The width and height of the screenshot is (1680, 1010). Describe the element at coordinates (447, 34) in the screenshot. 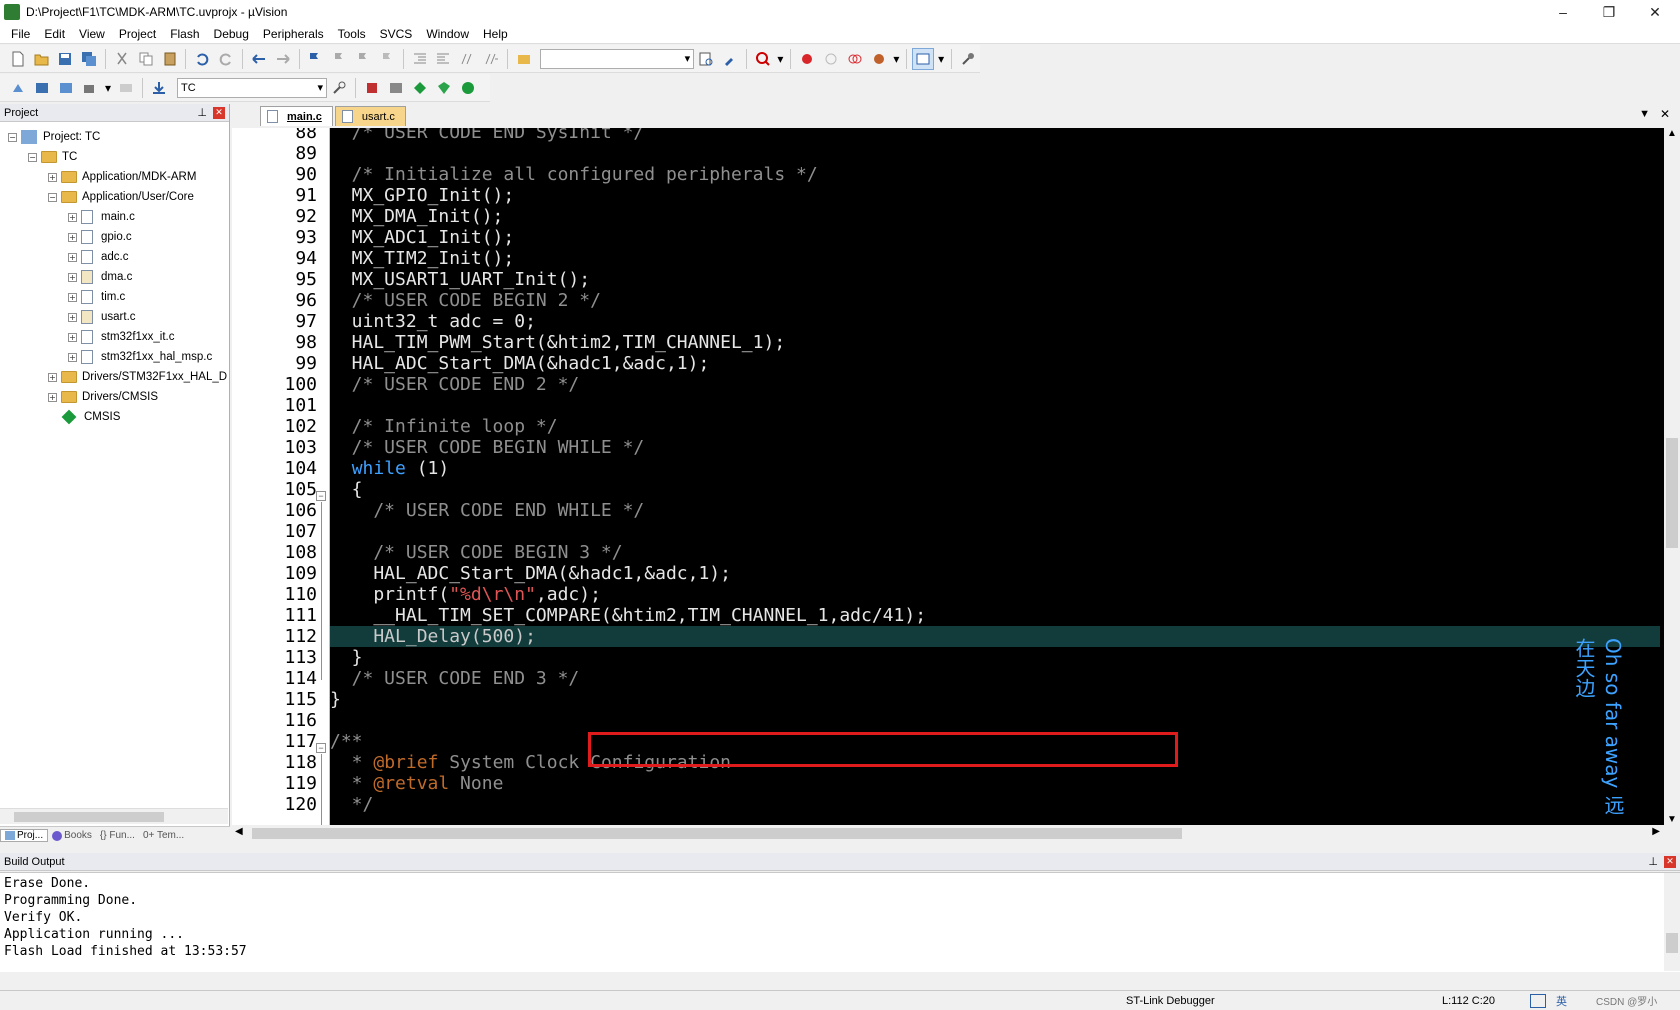

I see `menu-window: Window` at that location.